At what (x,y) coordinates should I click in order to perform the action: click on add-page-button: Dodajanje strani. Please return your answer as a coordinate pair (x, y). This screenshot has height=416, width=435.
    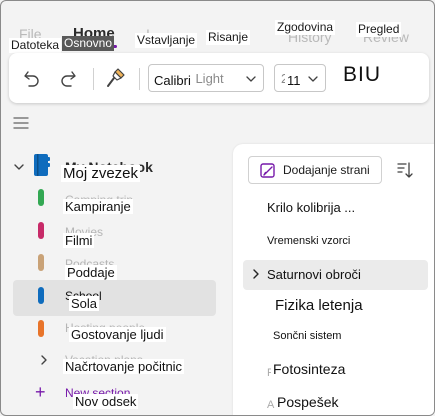
    Looking at the image, I should click on (315, 170).